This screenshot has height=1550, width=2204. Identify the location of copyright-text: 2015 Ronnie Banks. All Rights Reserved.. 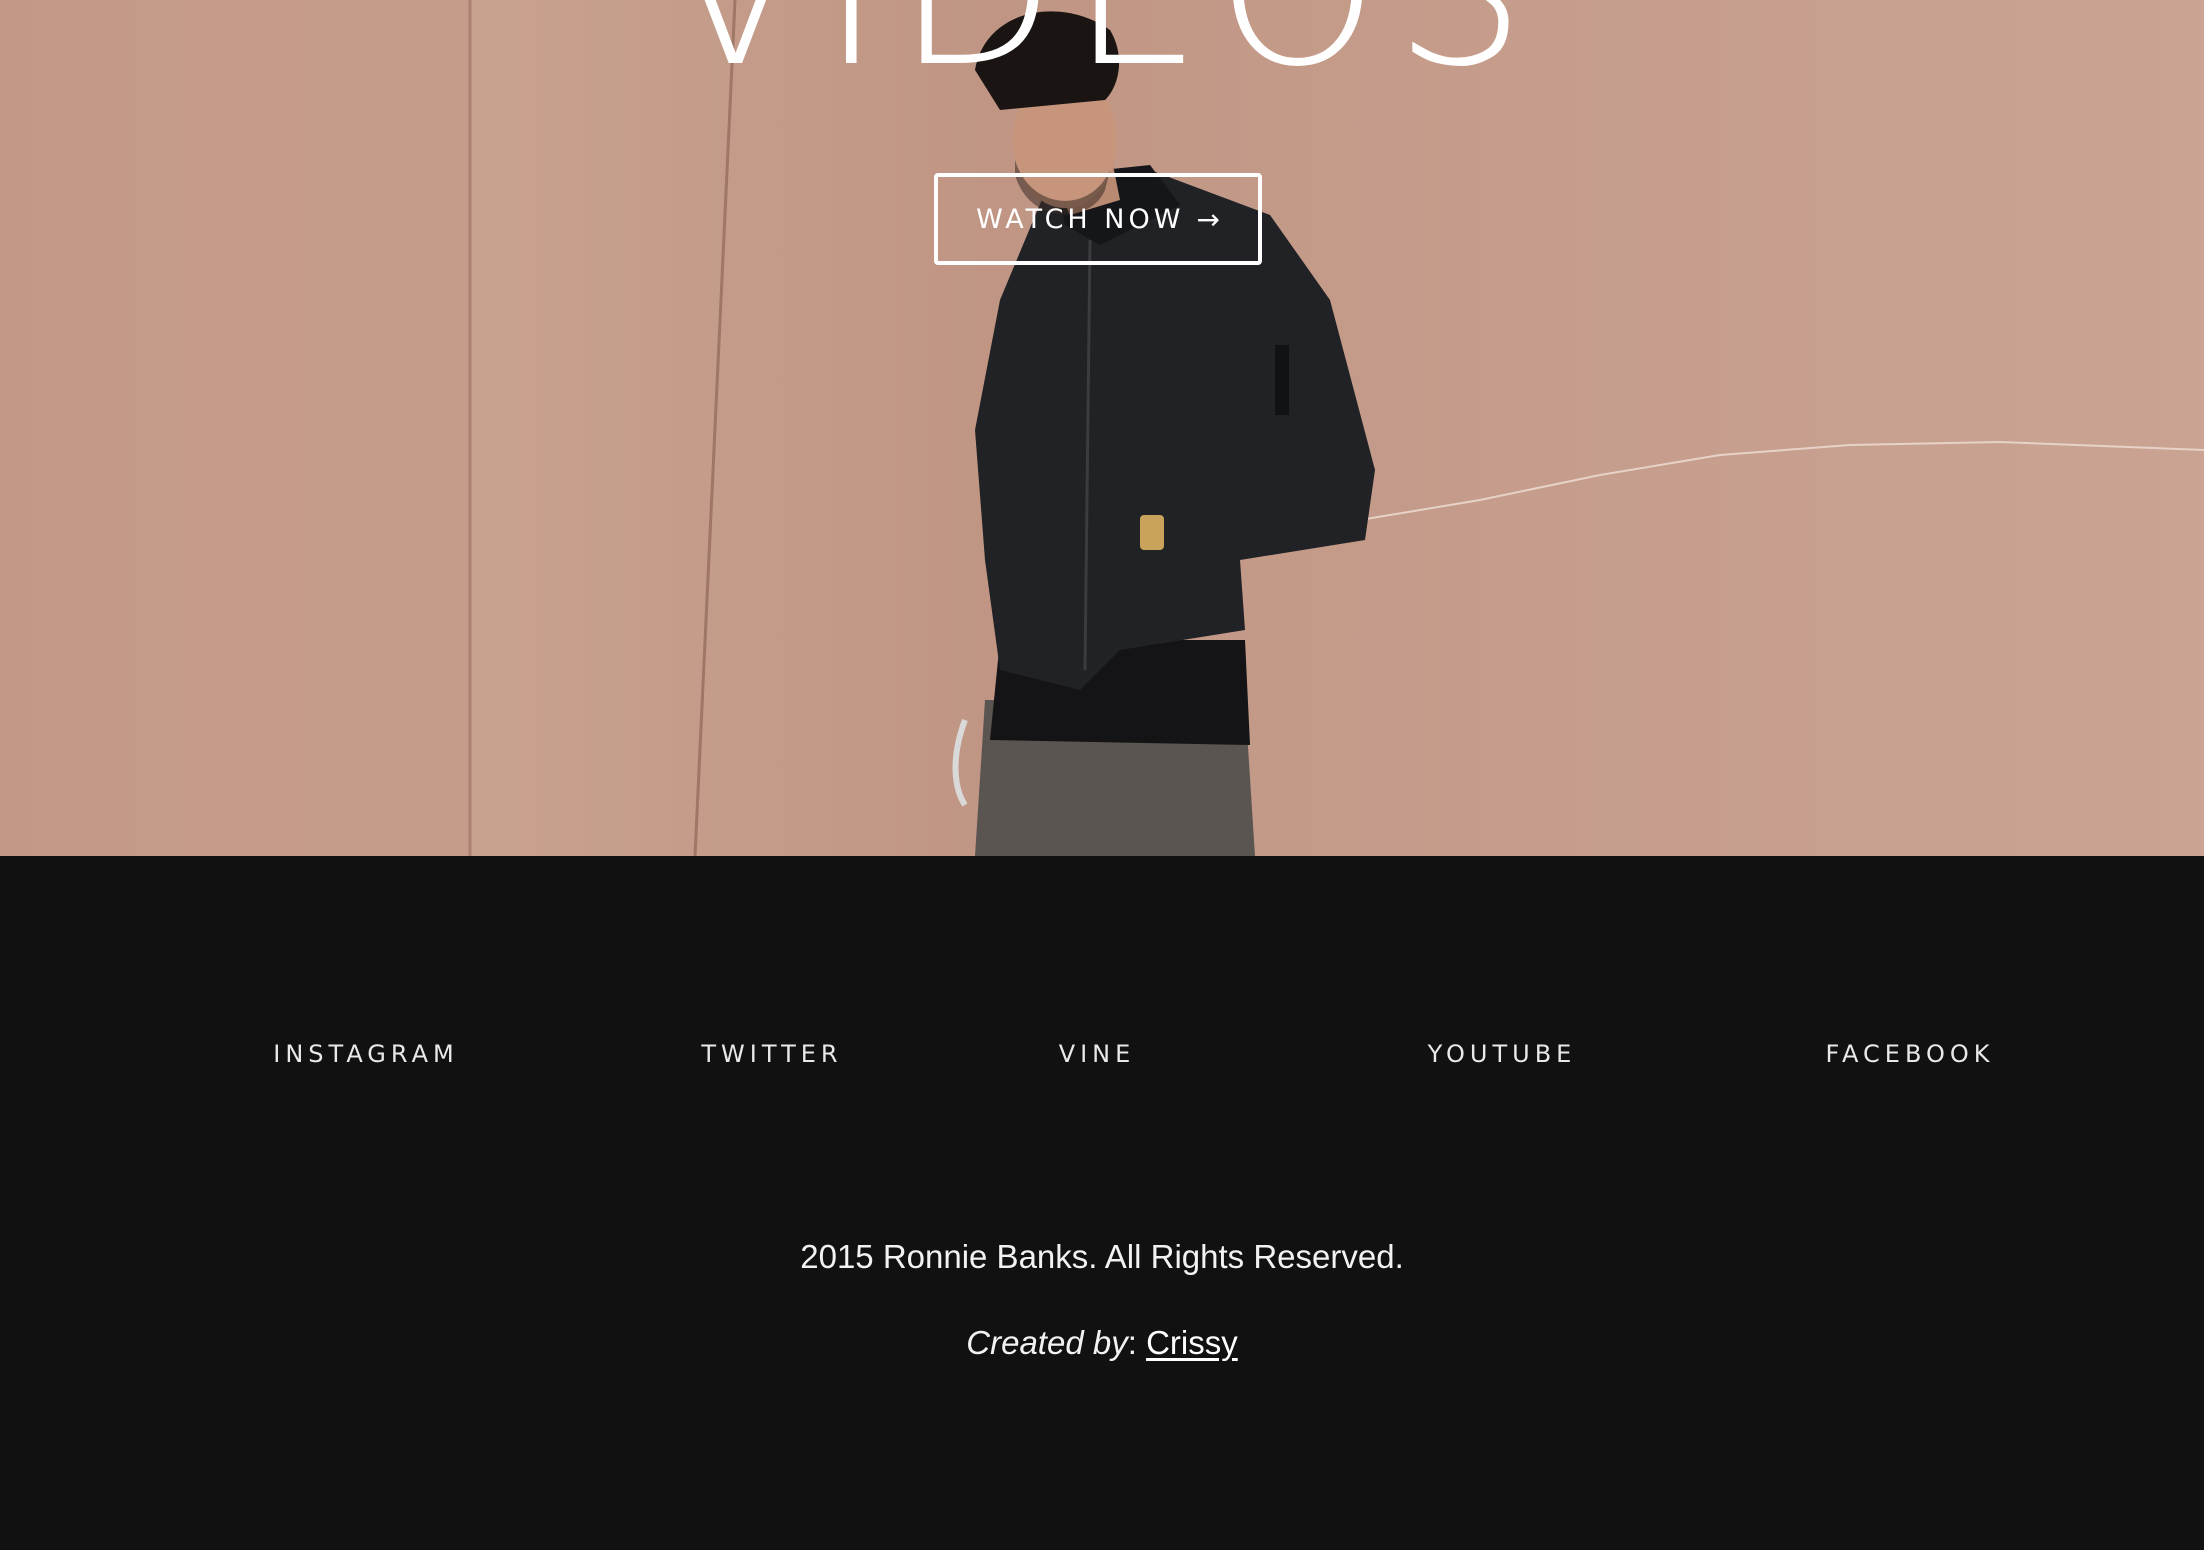
(1102, 1256).